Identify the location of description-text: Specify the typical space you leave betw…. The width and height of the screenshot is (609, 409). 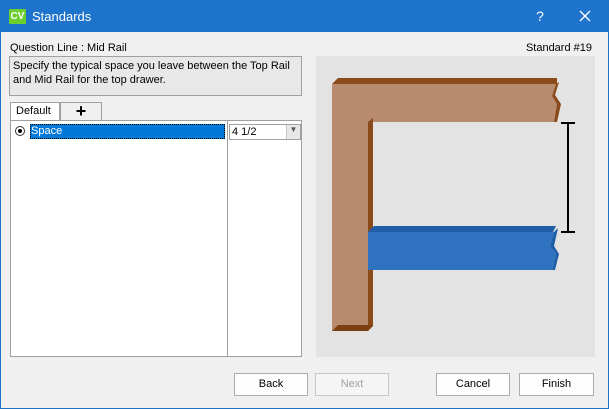
(155, 76).